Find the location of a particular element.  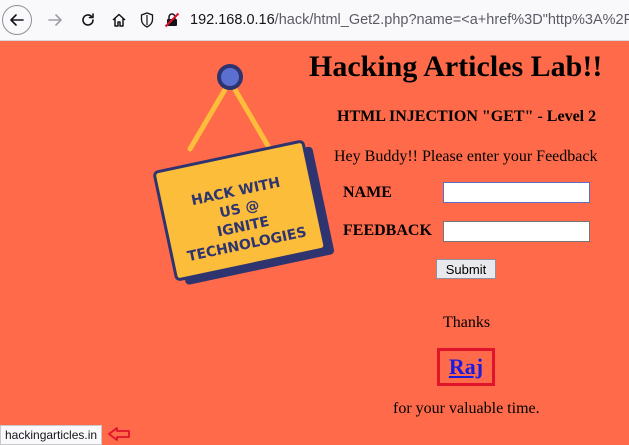

shield-icon is located at coordinates (147, 20).